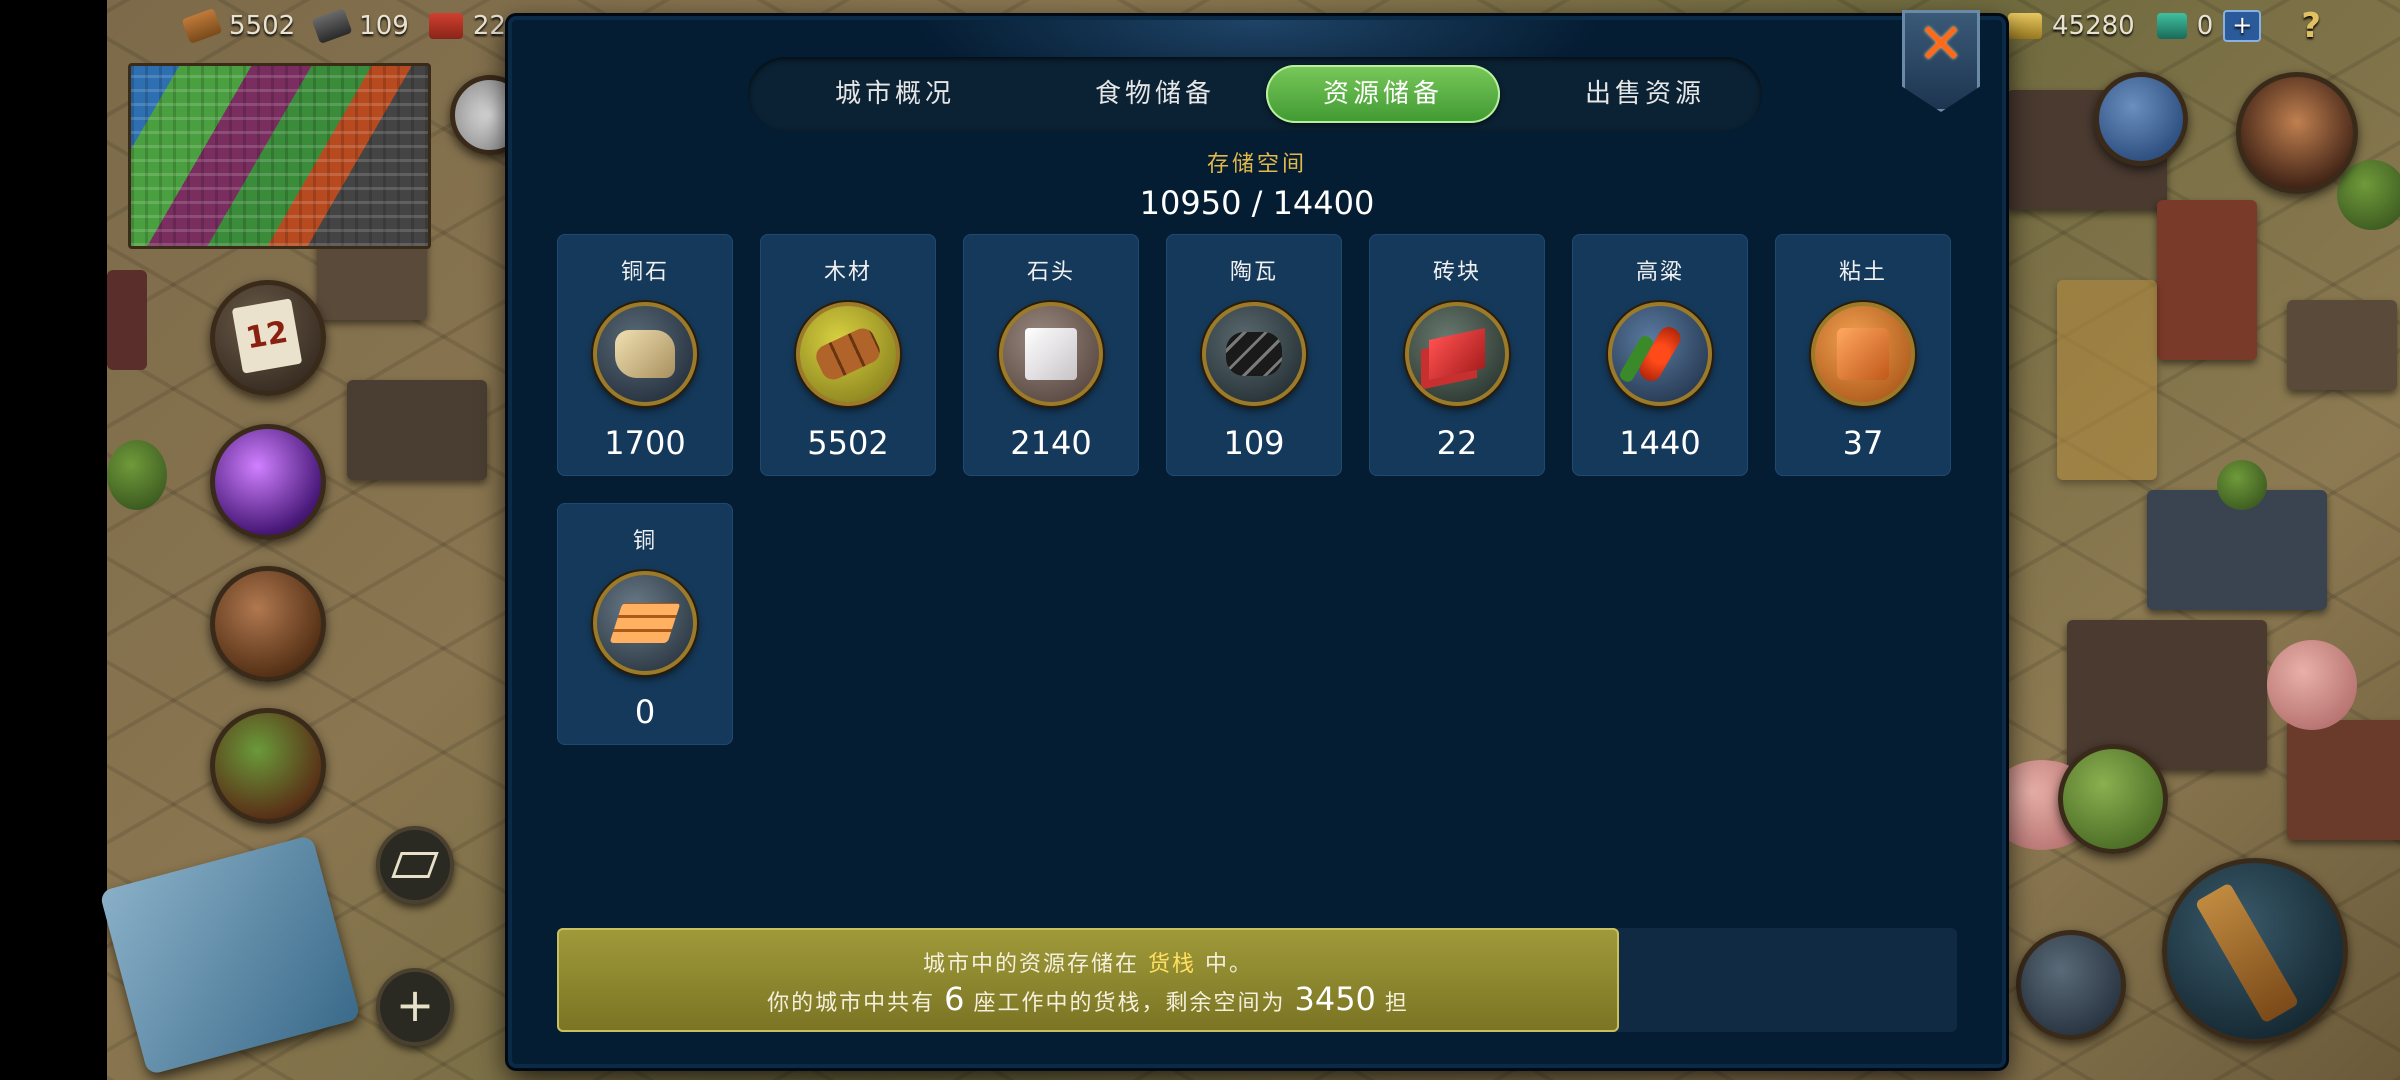 The width and height of the screenshot is (2400, 1080). Describe the element at coordinates (2141, 119) in the screenshot. I see `crown-button` at that location.